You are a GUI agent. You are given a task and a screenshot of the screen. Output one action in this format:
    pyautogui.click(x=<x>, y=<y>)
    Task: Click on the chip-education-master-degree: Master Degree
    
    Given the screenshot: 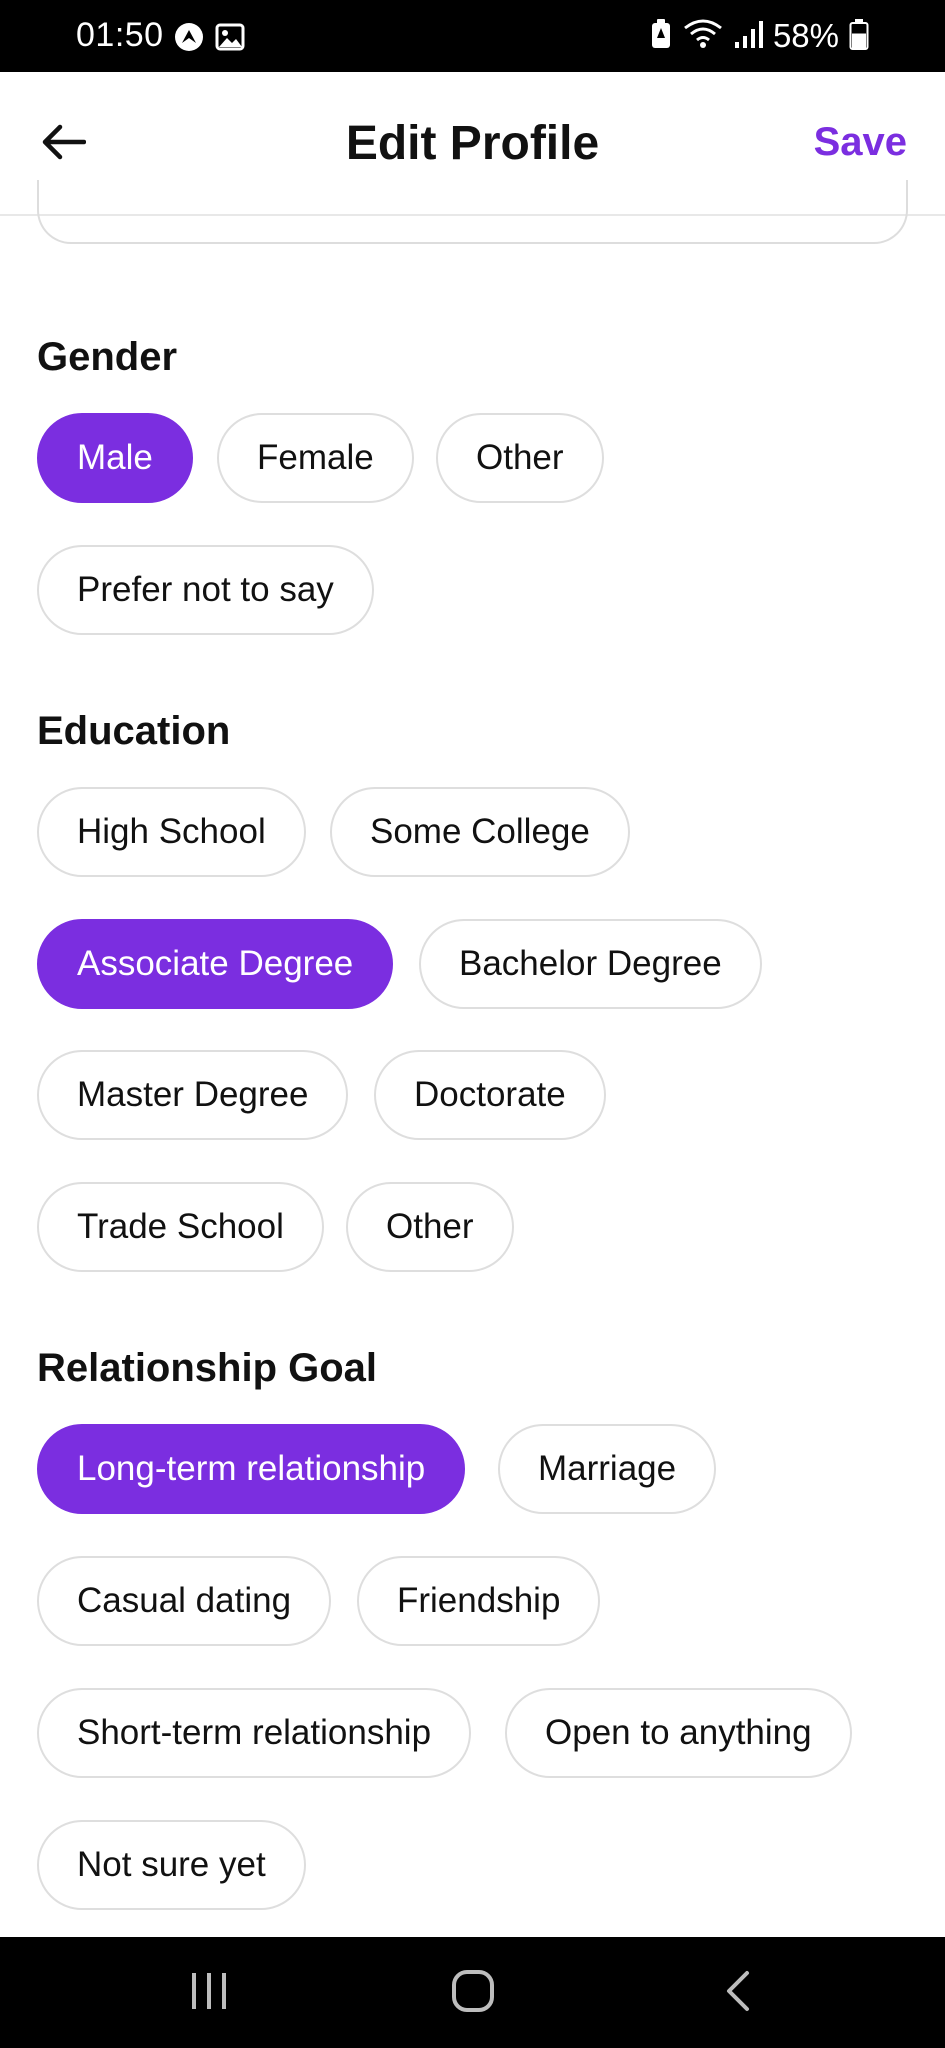 What is the action you would take?
    pyautogui.click(x=193, y=1095)
    